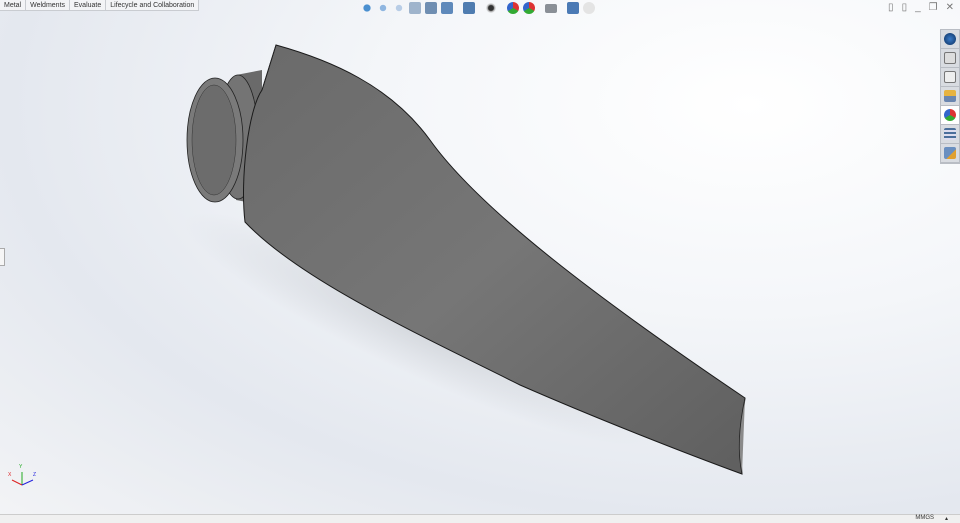  What do you see at coordinates (21, 467) in the screenshot?
I see `triad-y-label: Y` at bounding box center [21, 467].